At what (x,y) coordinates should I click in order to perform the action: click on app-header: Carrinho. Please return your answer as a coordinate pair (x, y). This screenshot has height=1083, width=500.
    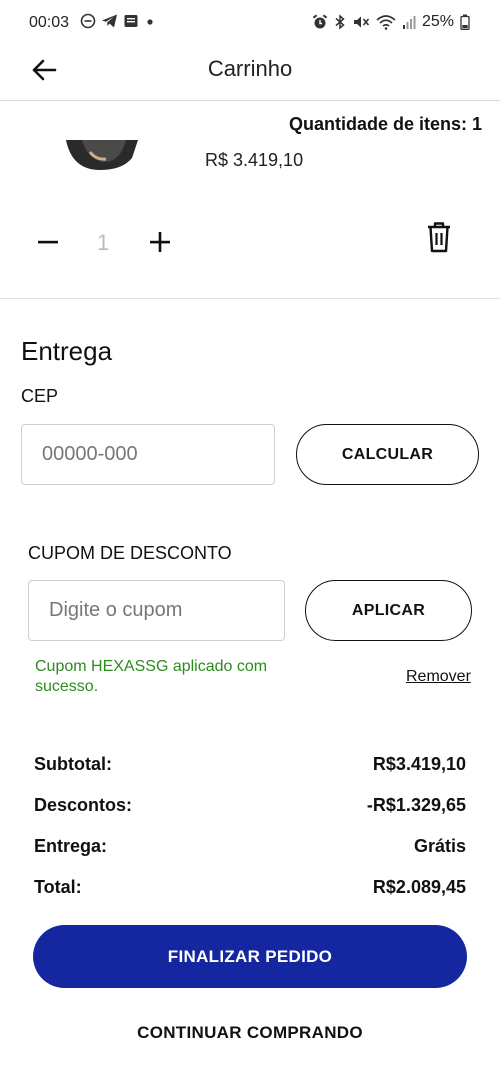
    Looking at the image, I should click on (250, 73).